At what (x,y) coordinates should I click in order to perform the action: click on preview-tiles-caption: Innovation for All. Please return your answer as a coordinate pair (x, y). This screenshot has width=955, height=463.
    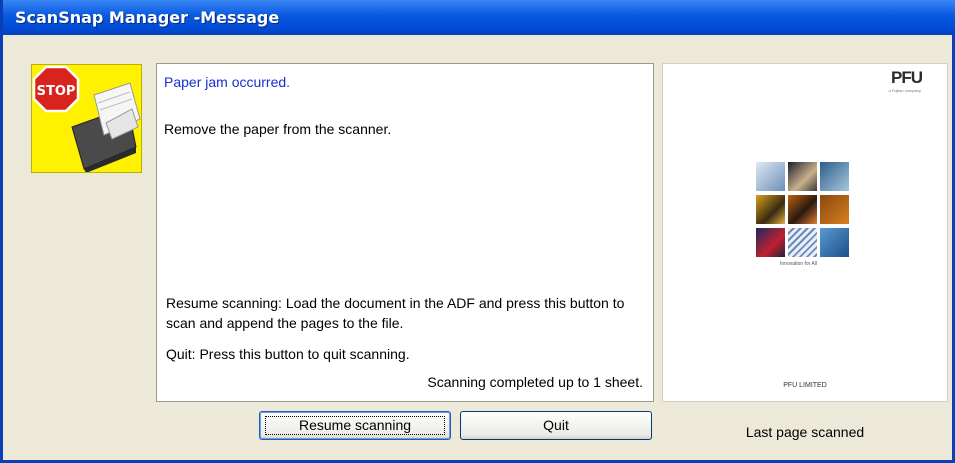
    Looking at the image, I should click on (798, 264).